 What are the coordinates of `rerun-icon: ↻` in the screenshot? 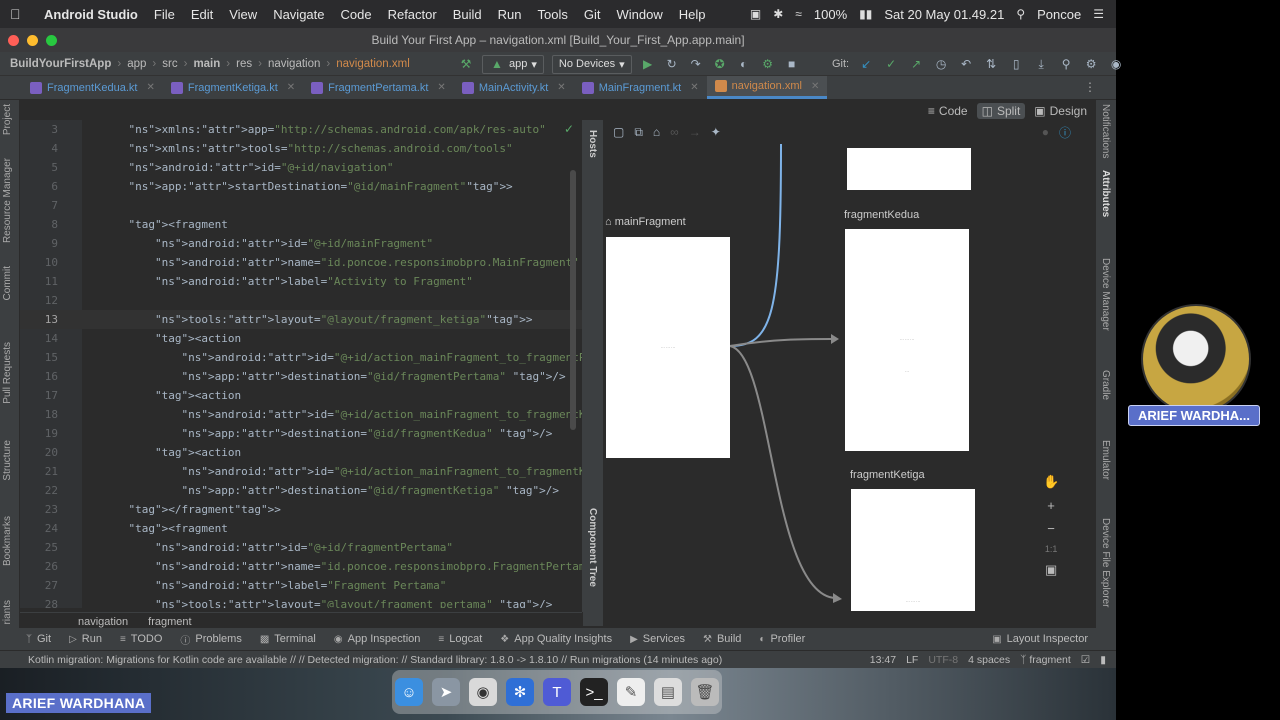 It's located at (672, 64).